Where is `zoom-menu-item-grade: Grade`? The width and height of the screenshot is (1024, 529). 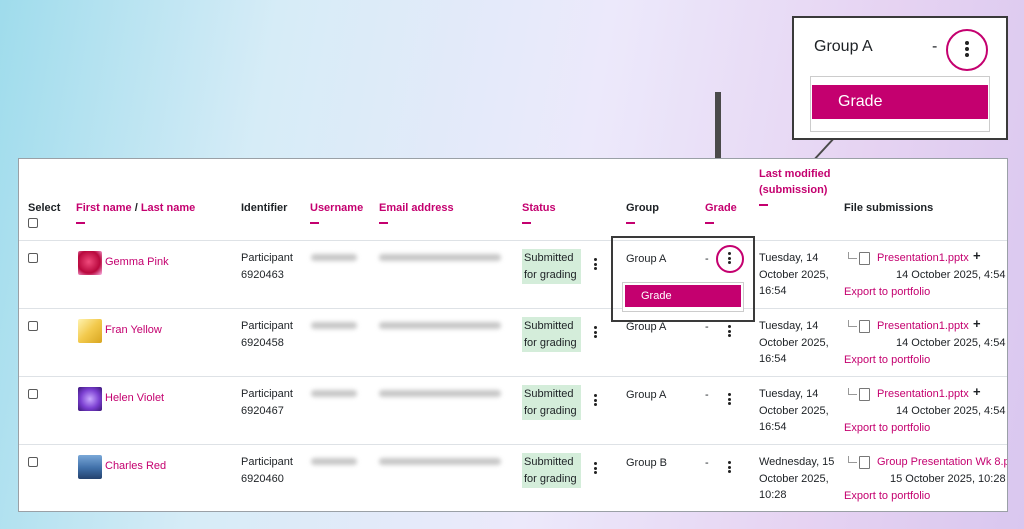 zoom-menu-item-grade: Grade is located at coordinates (900, 102).